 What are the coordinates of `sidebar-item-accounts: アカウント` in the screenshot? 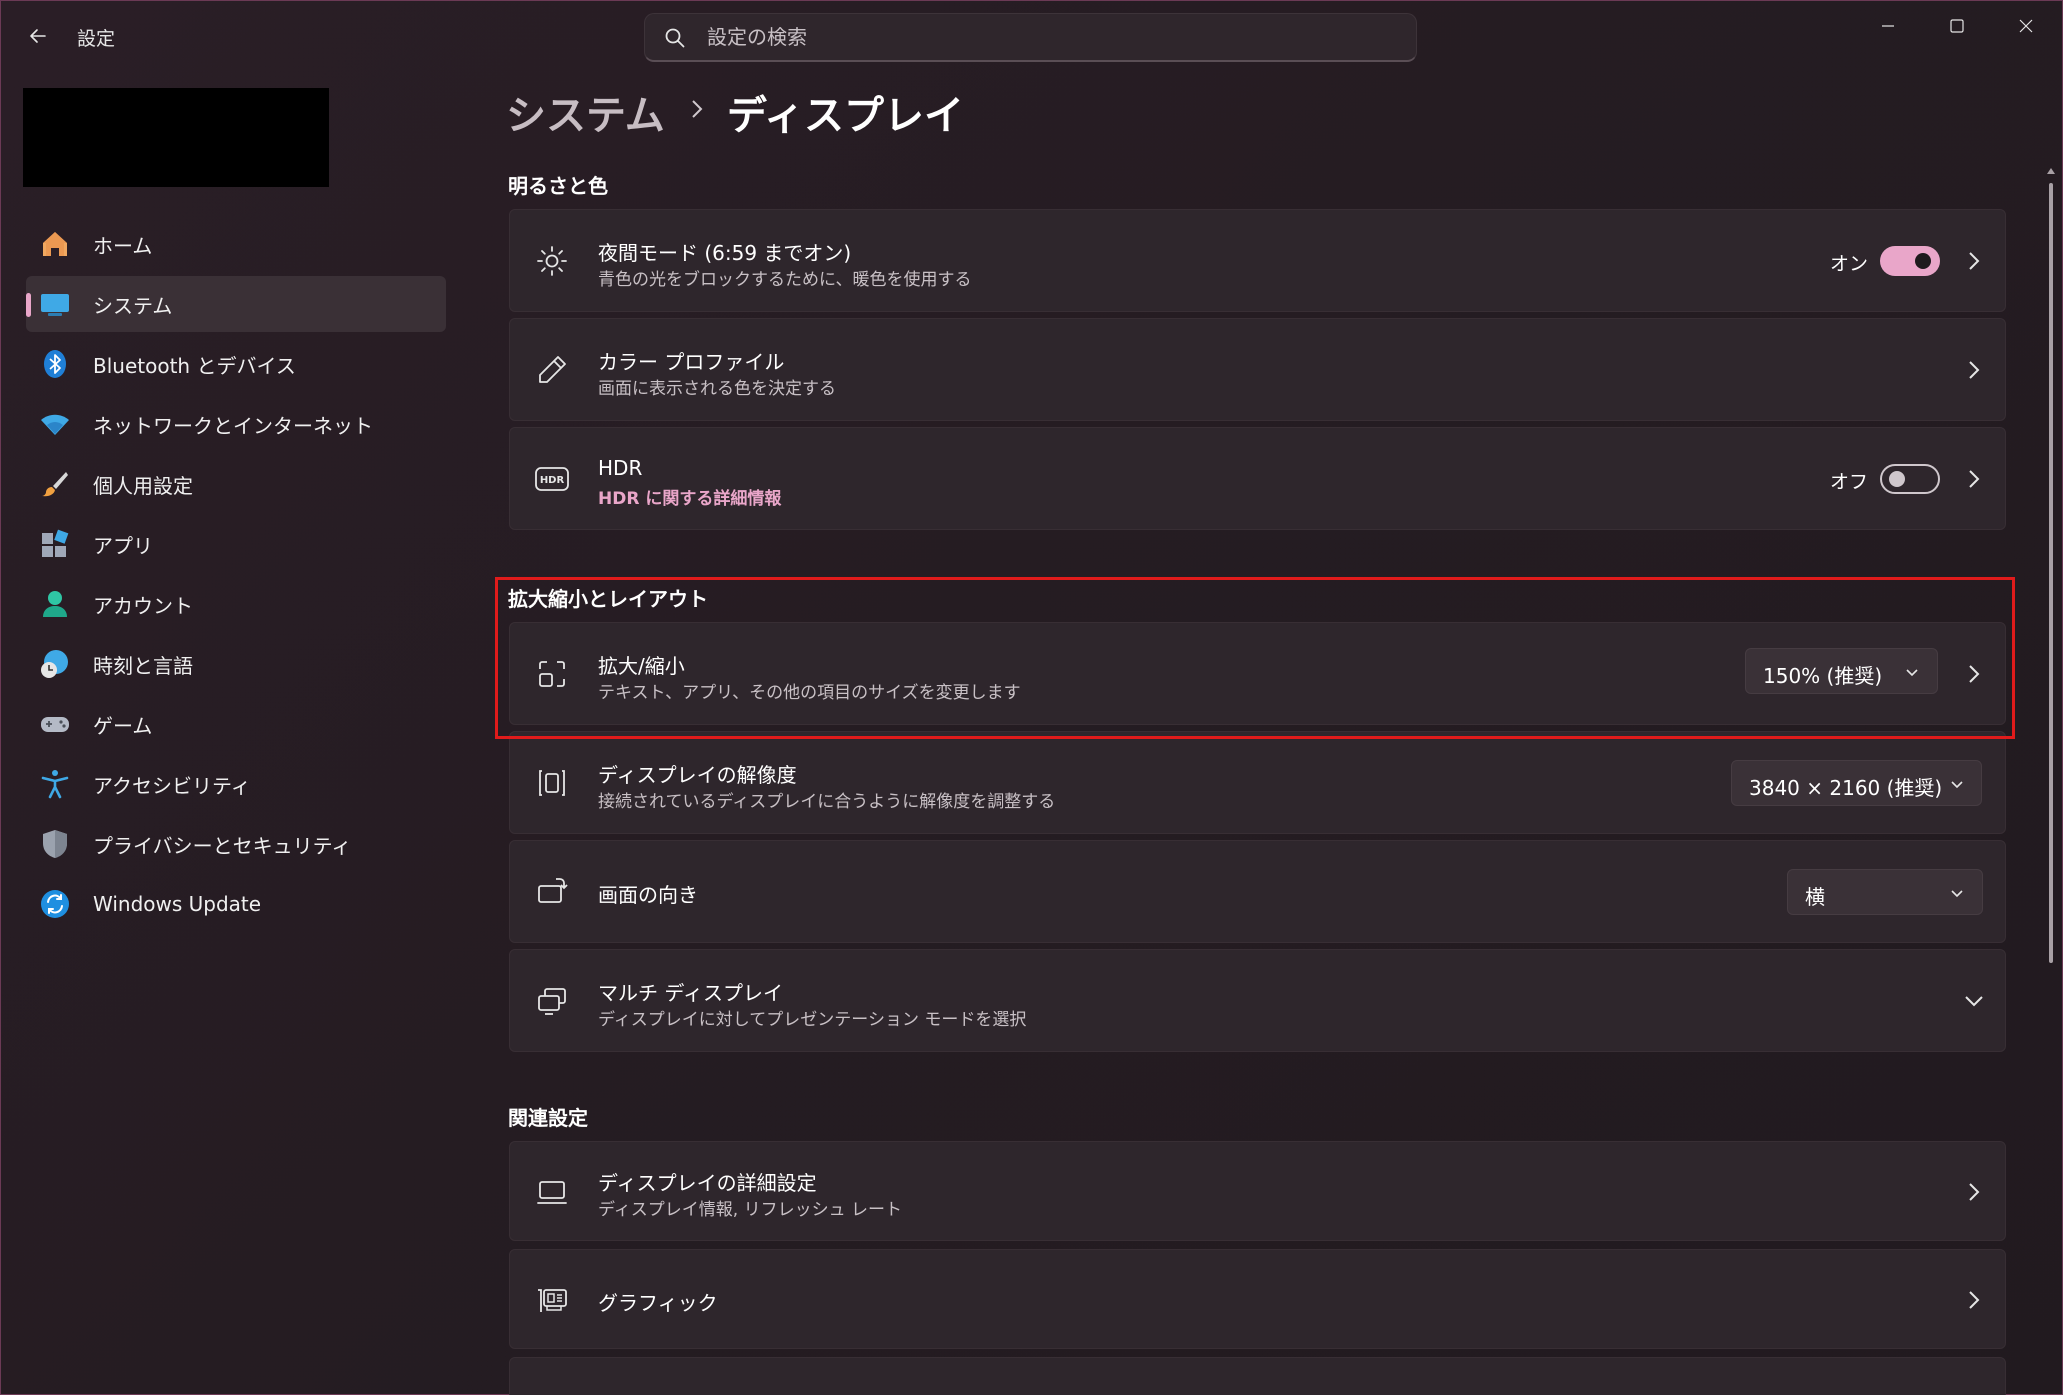 It's located at (236, 604).